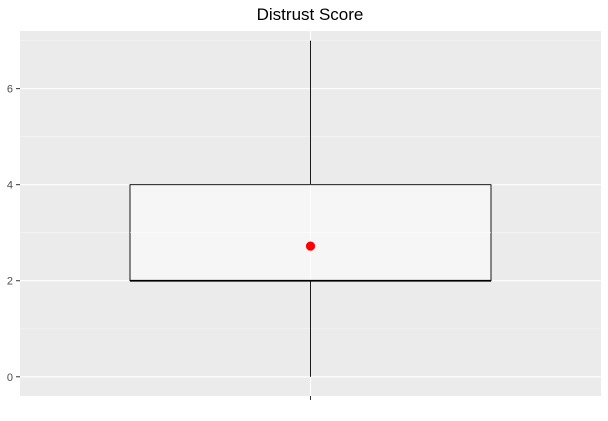 This screenshot has height=421, width=608. Describe the element at coordinates (310, 246) in the screenshot. I see `mean-point` at that location.